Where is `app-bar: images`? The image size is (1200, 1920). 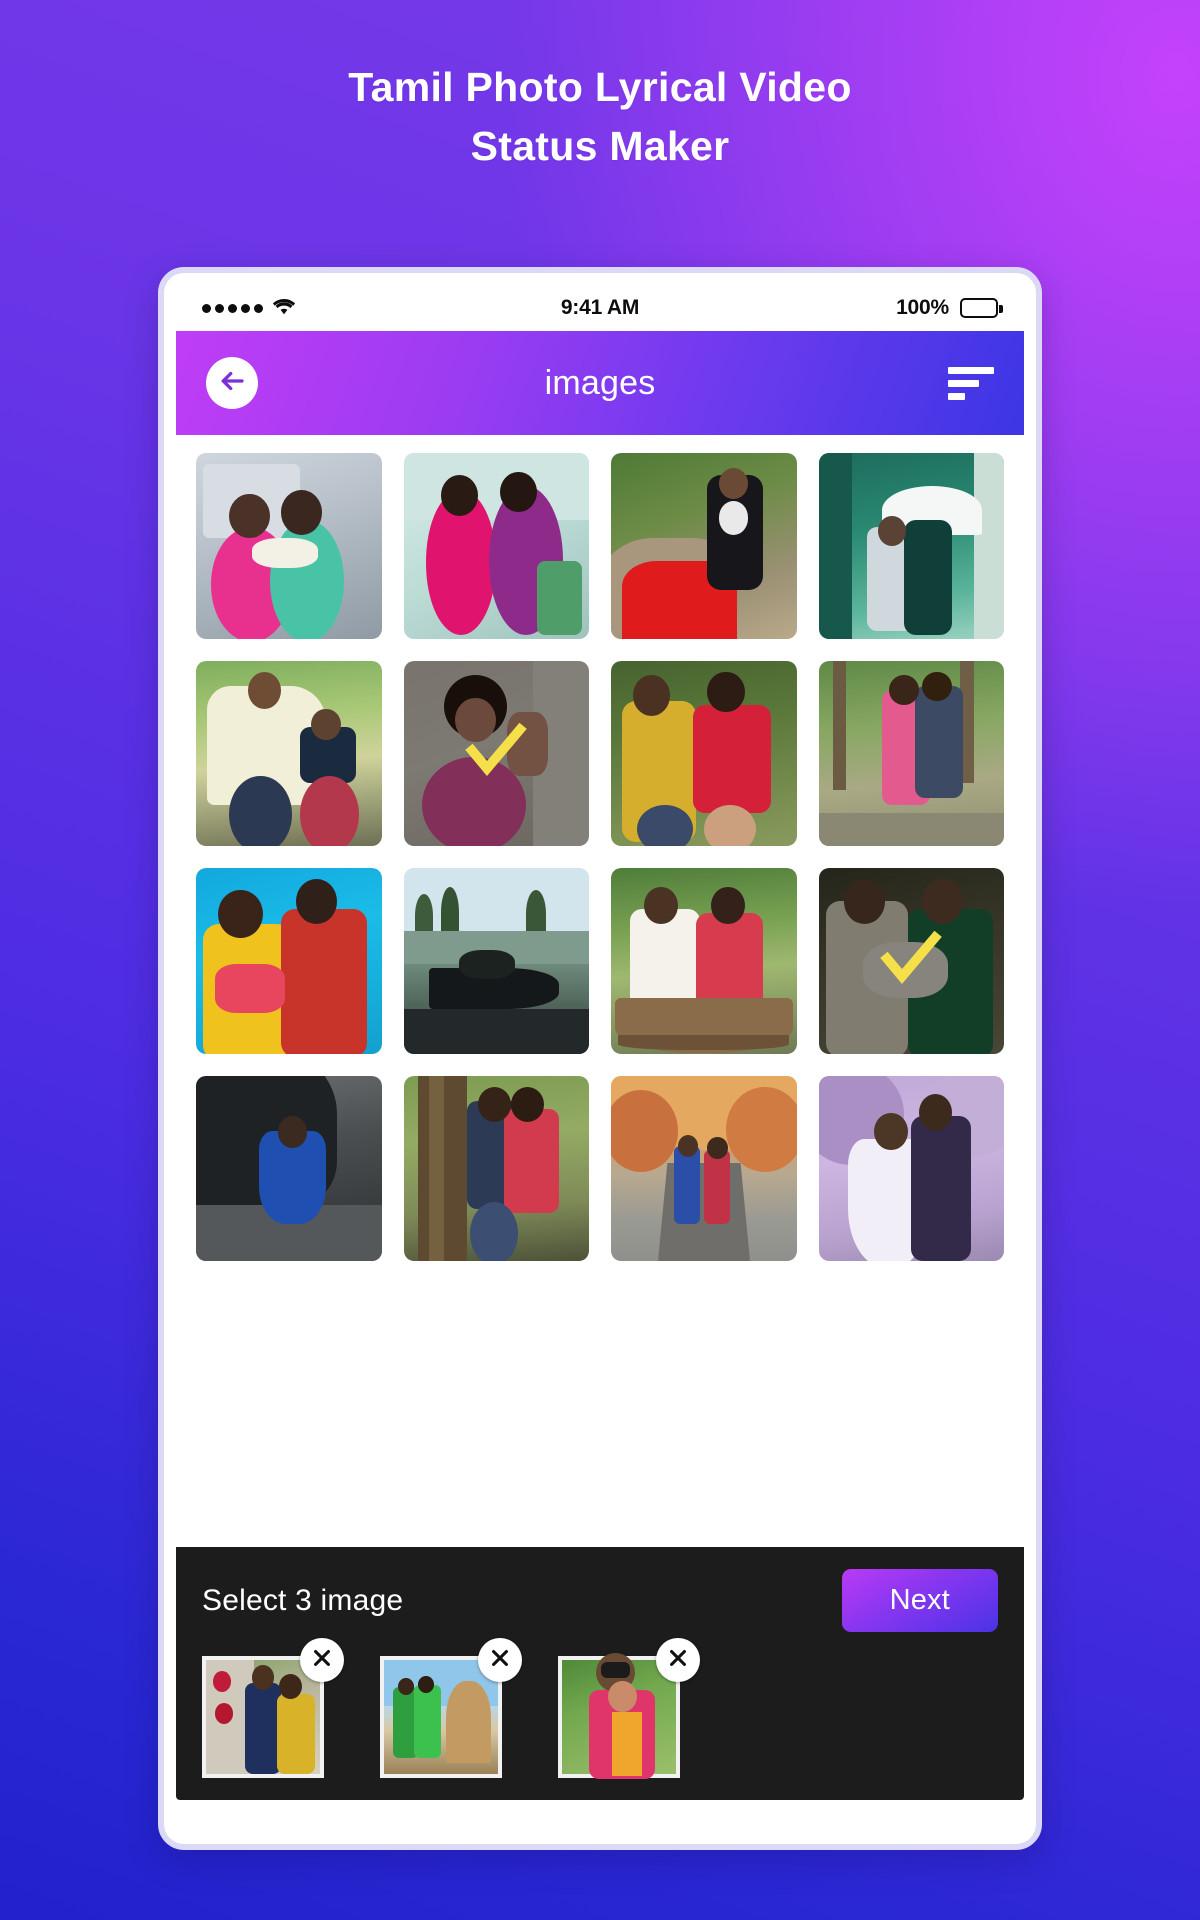 app-bar: images is located at coordinates (600, 383).